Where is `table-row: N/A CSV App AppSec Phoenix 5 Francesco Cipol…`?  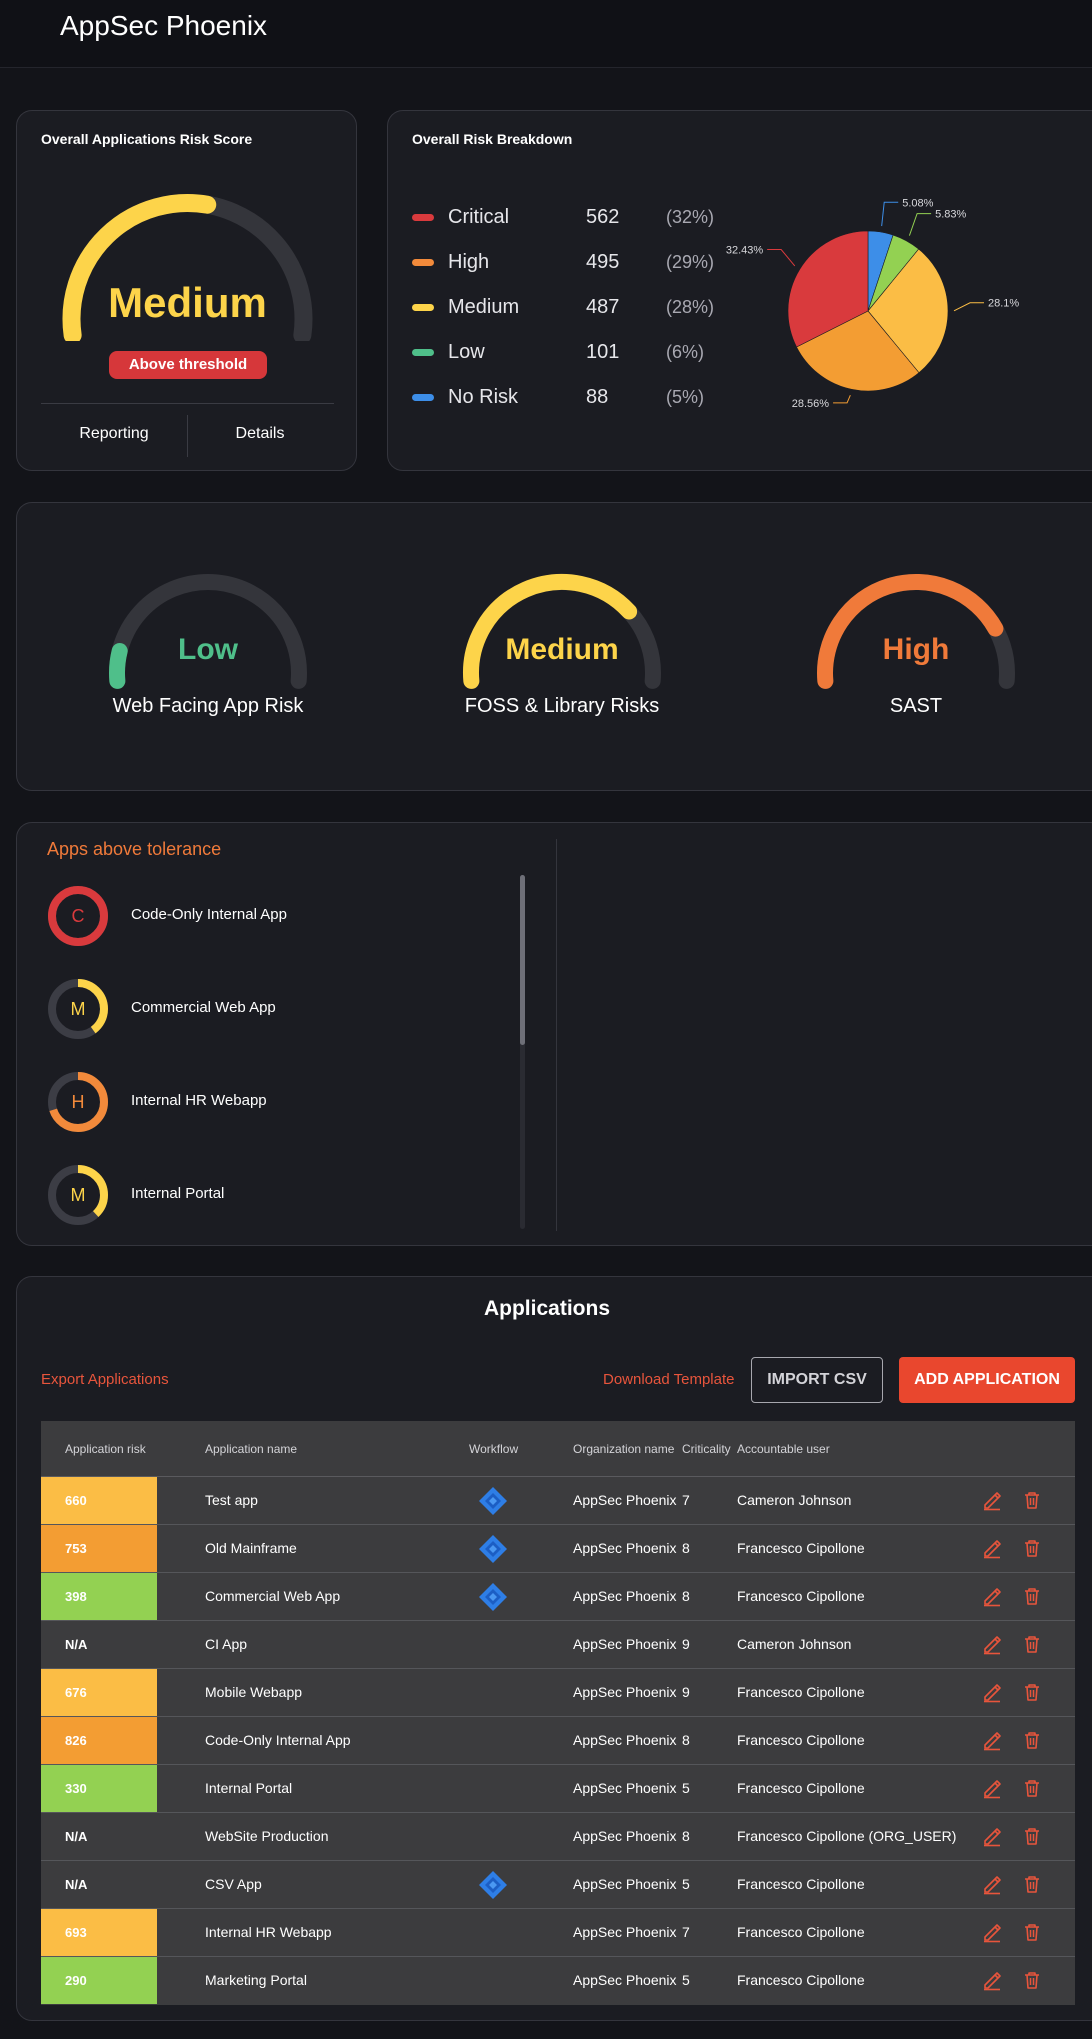 table-row: N/A CSV App AppSec Phoenix 5 Francesco Cipol… is located at coordinates (558, 1885).